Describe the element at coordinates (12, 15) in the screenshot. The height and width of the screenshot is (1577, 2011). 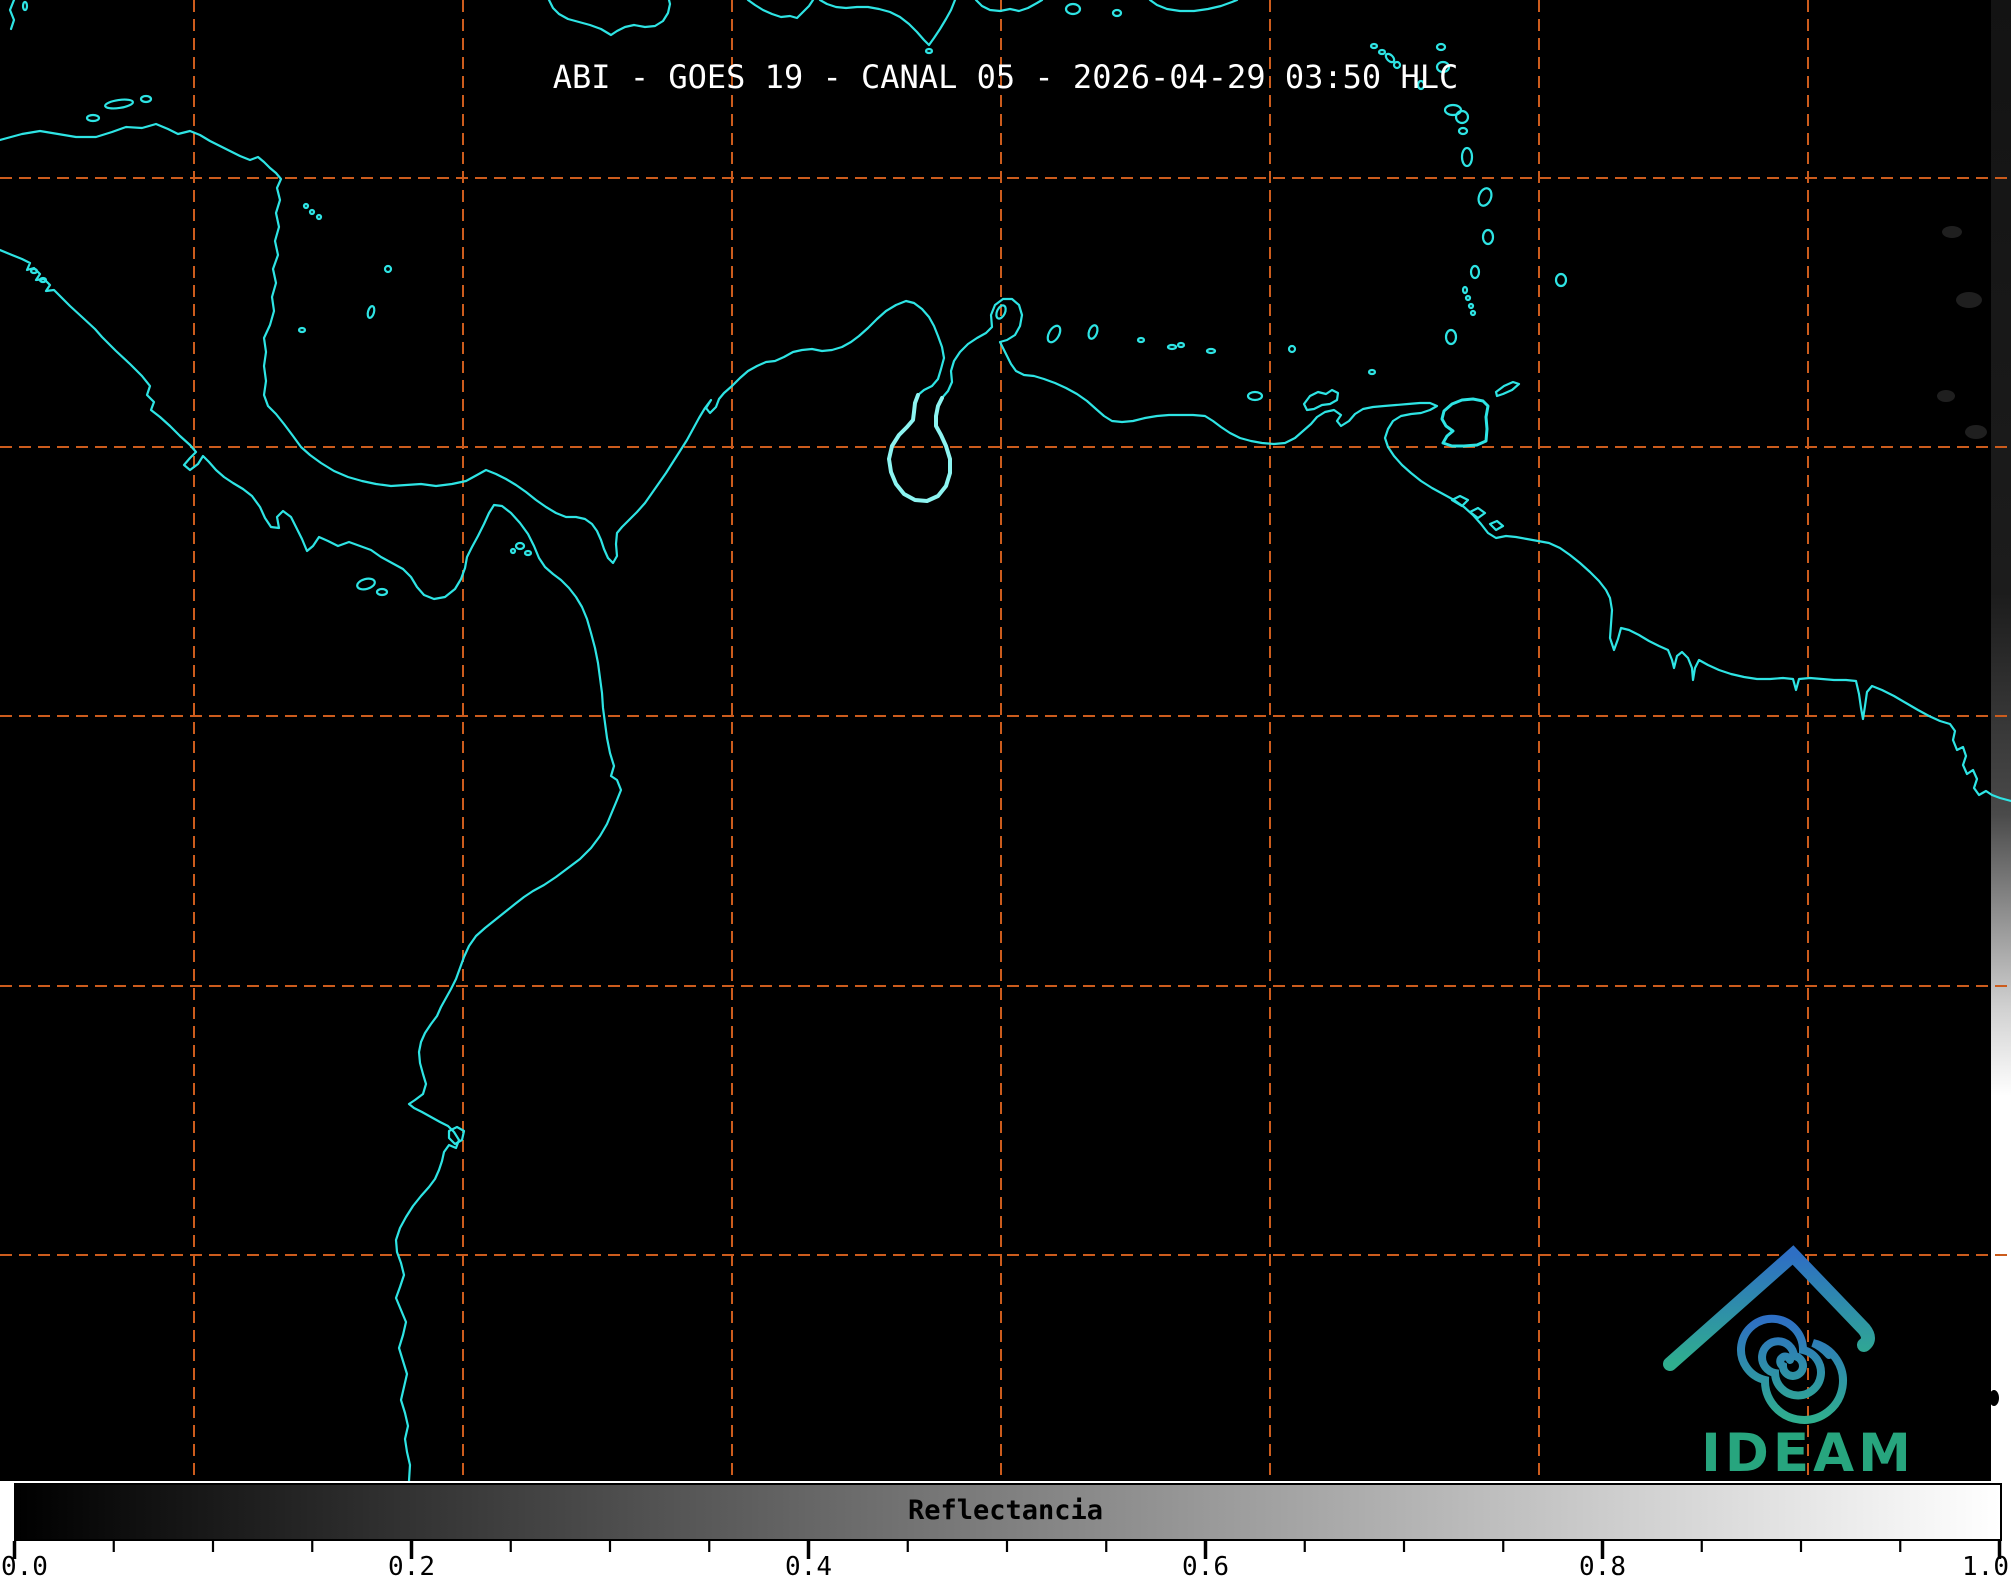
I see `coast-belize-fragment` at that location.